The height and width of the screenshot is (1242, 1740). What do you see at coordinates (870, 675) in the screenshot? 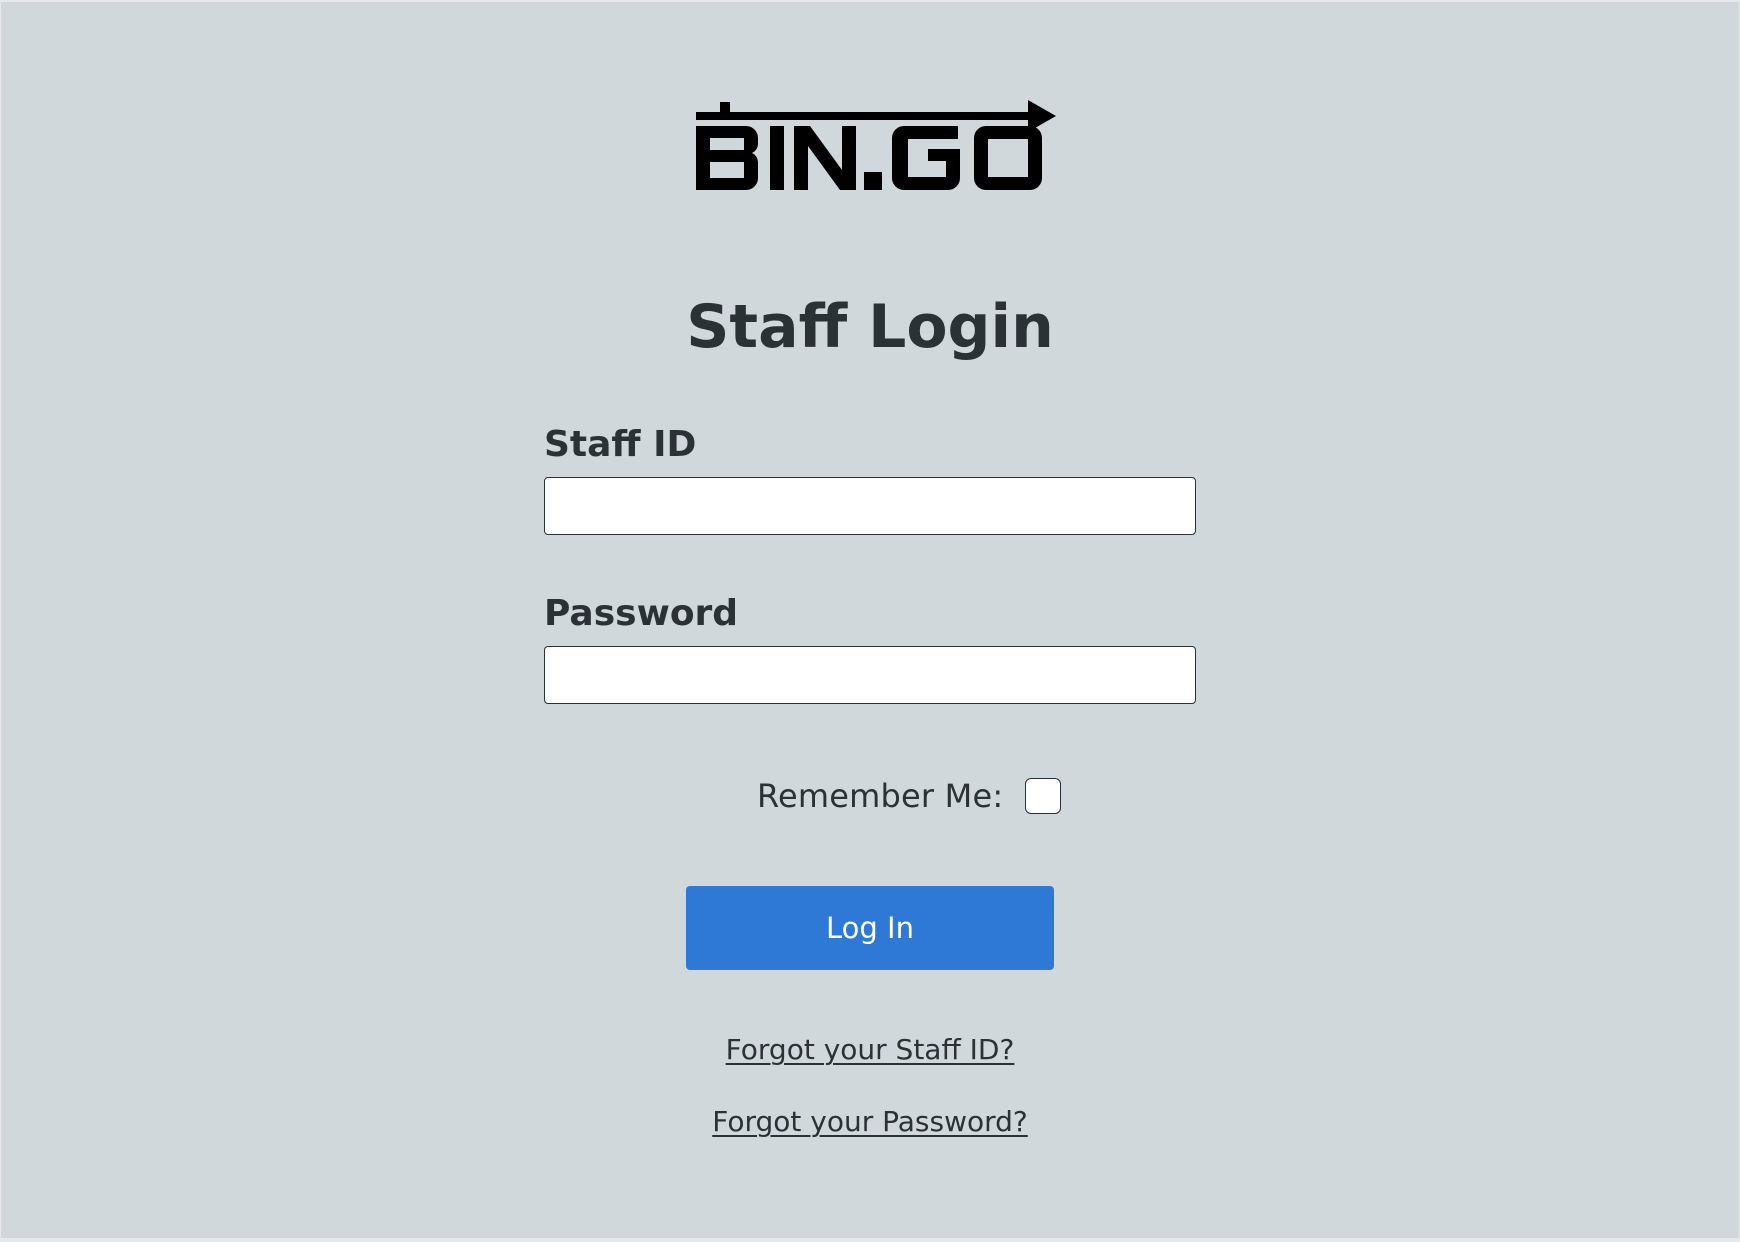
I see `password-input` at bounding box center [870, 675].